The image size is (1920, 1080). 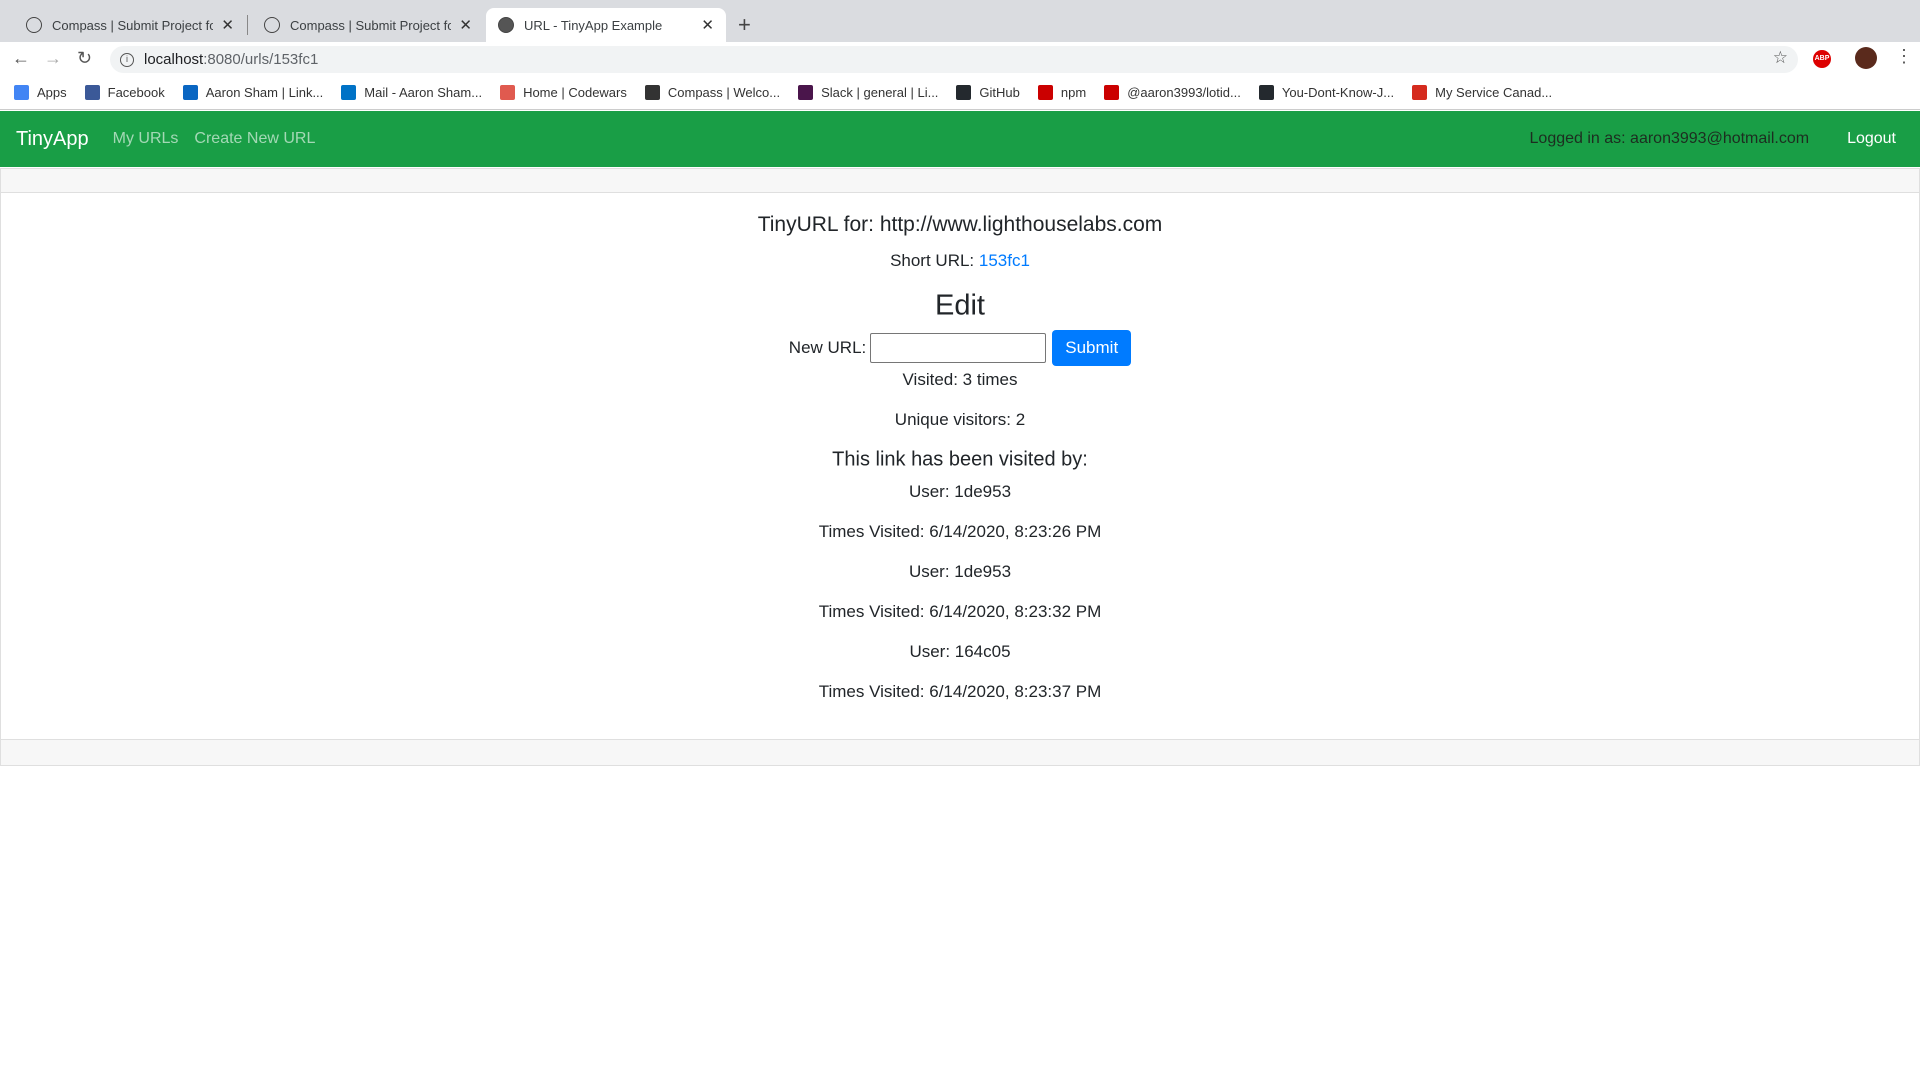 What do you see at coordinates (247, 25) in the screenshot?
I see `tab-separator` at bounding box center [247, 25].